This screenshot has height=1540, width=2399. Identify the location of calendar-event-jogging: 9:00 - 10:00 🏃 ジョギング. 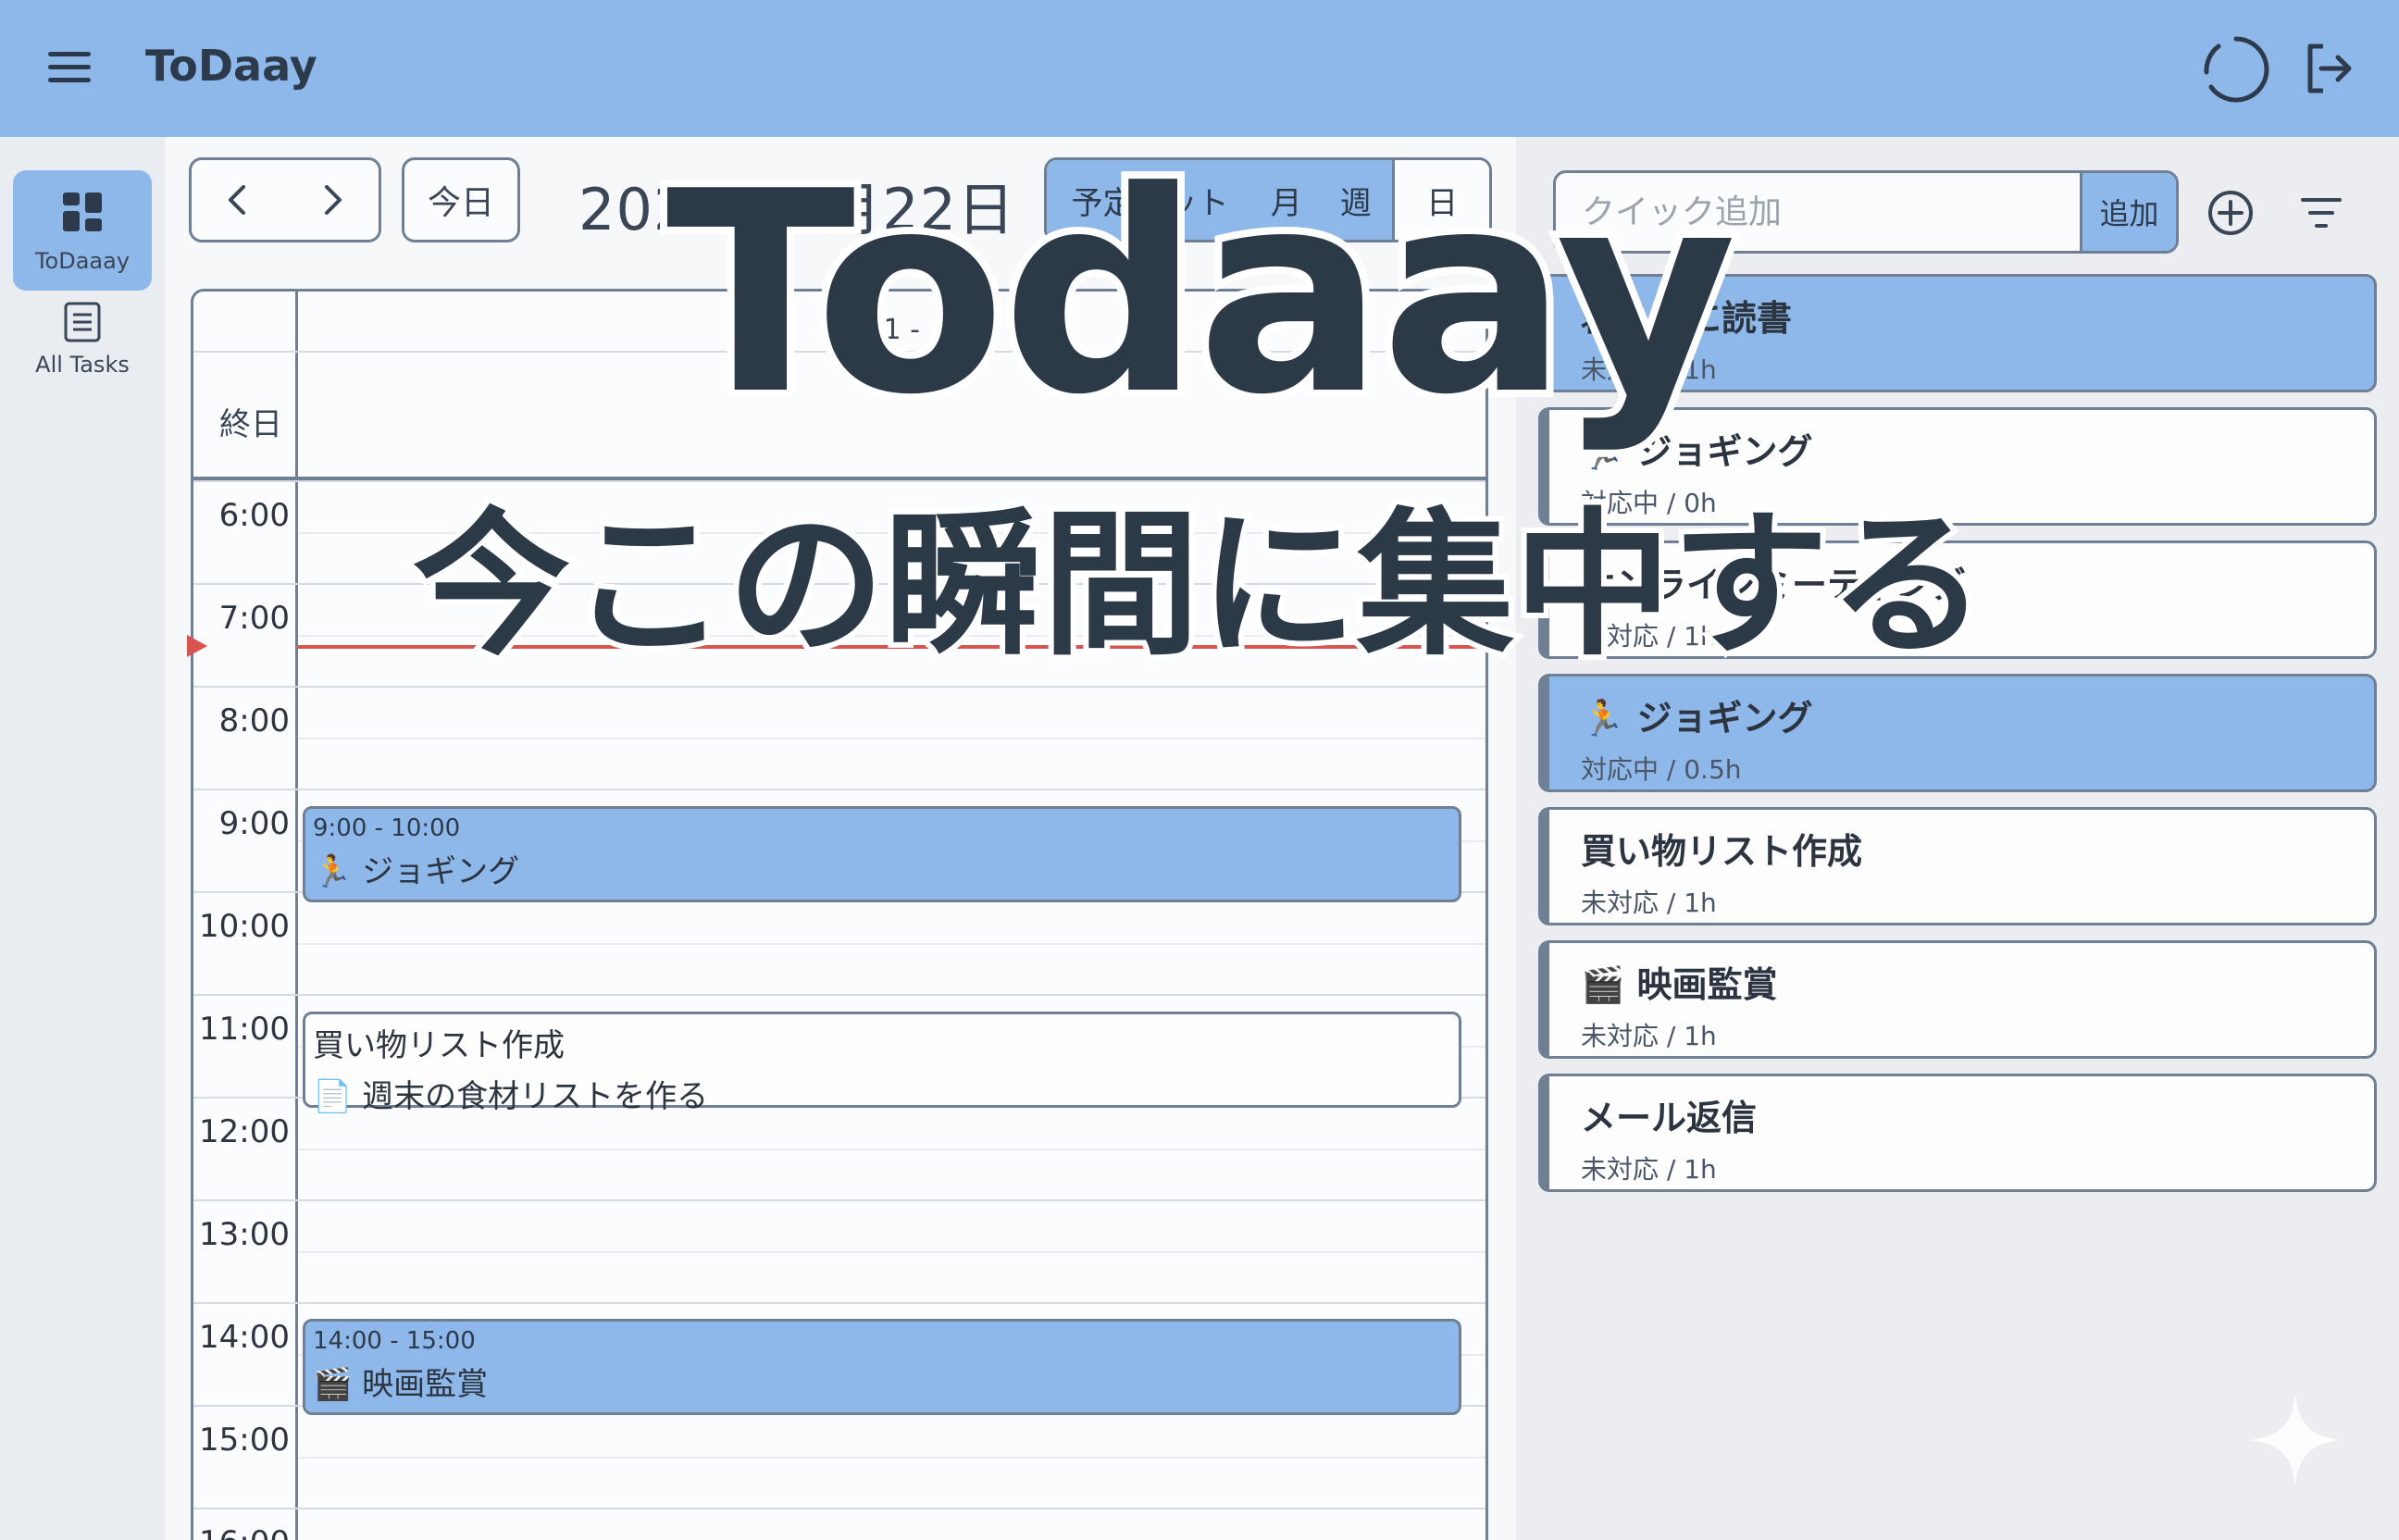
(882, 854).